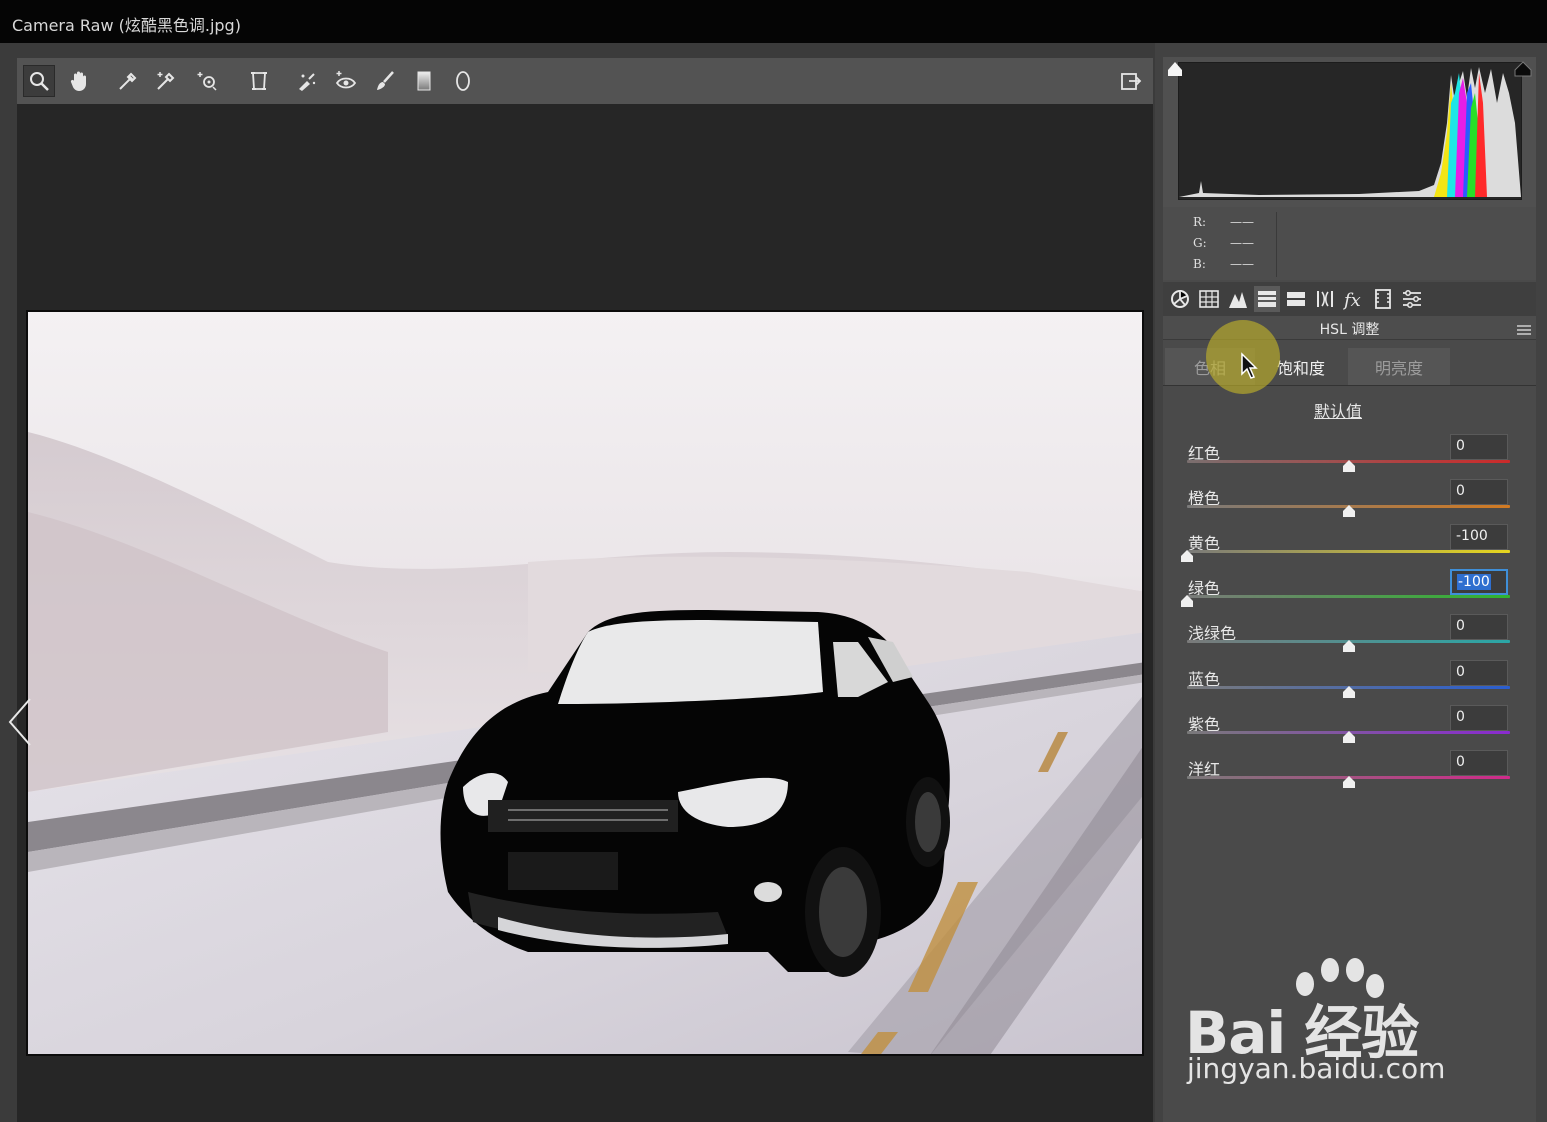  I want to click on previous-image-arrow-icon, so click(19, 722).